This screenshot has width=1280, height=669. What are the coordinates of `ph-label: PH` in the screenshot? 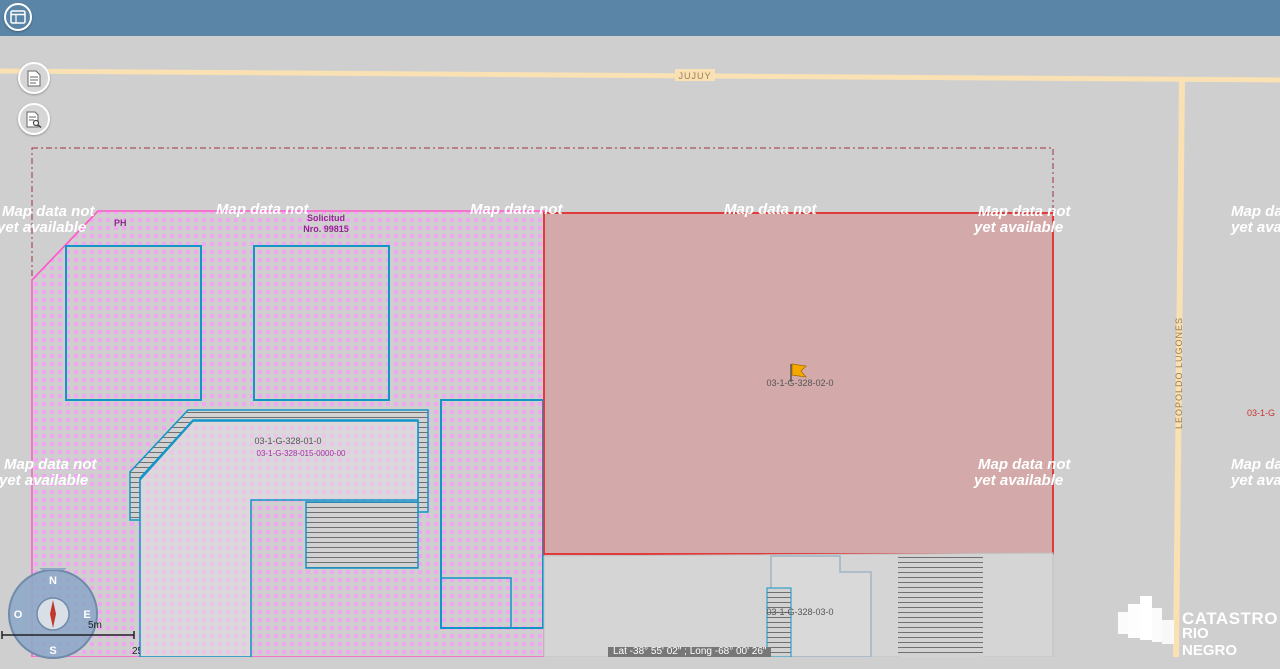 It's located at (120, 223).